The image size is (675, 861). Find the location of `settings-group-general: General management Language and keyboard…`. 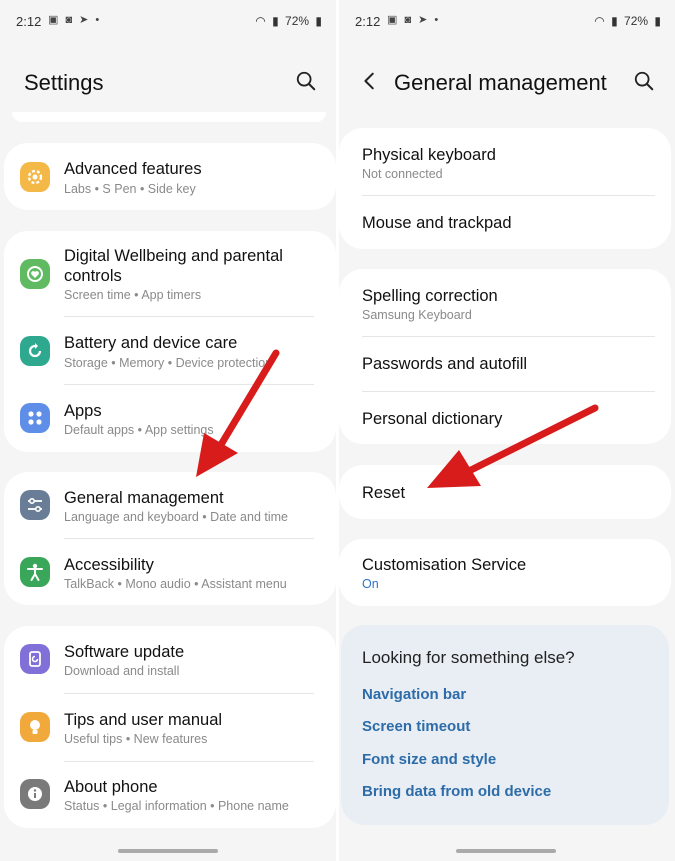

settings-group-general: General management Language and keyboard… is located at coordinates (170, 538).